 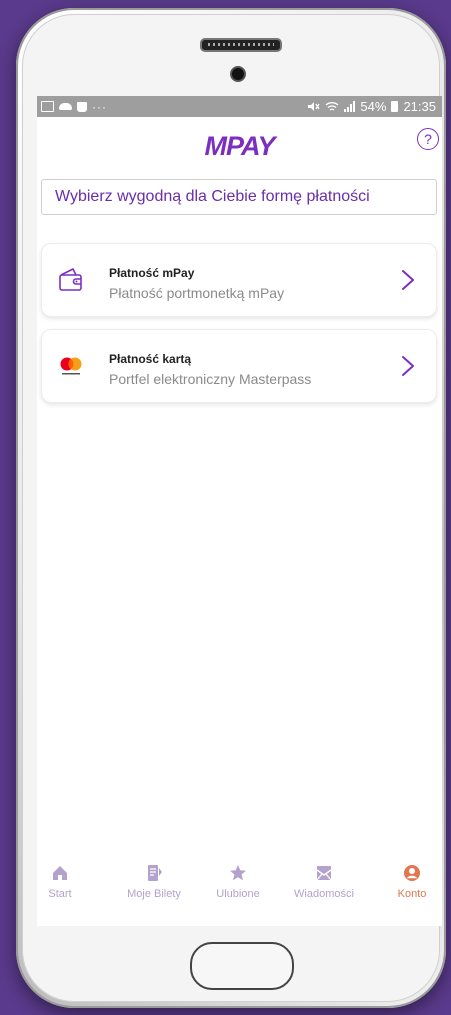 I want to click on option-subtitle: Płatność portmonetką mPay, so click(x=197, y=293).